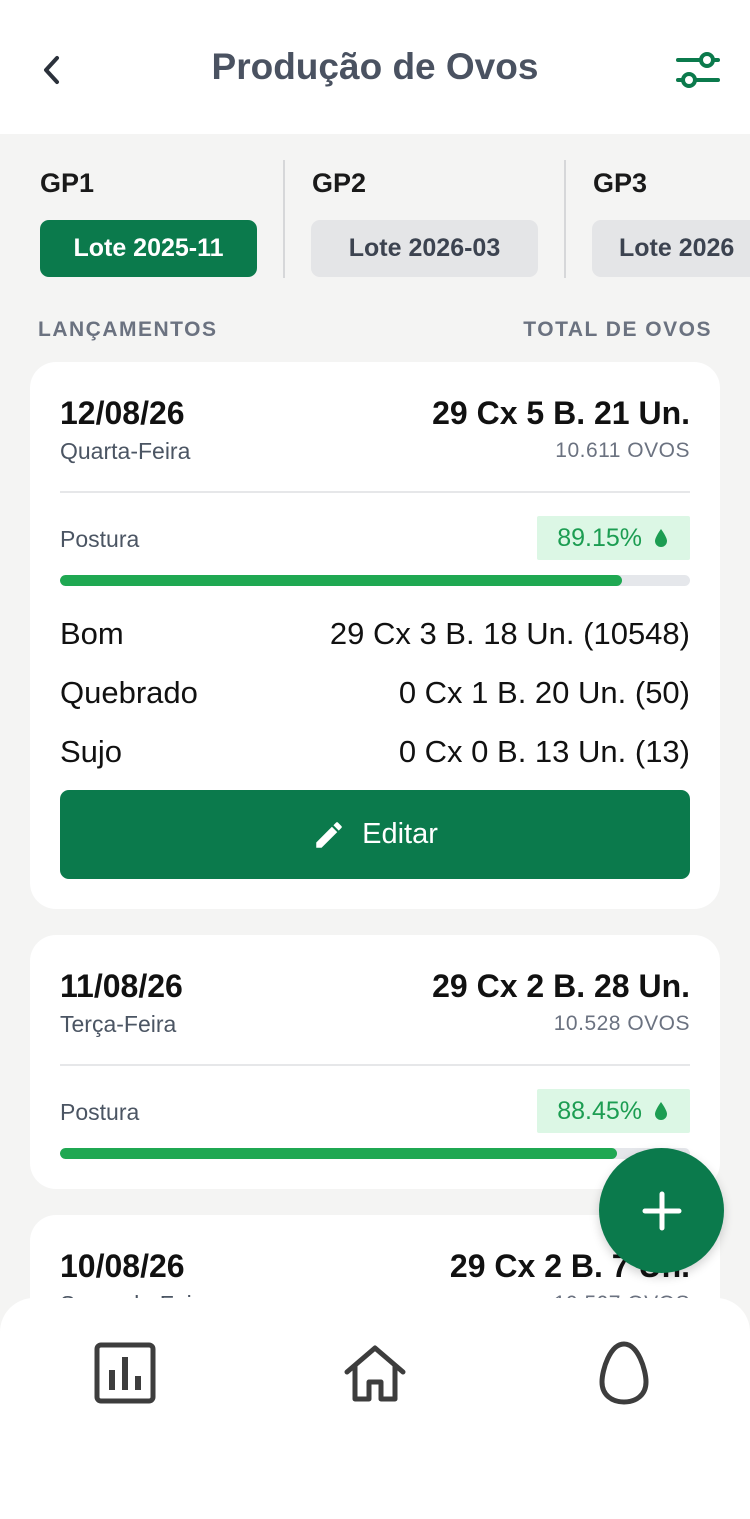 The image size is (750, 1519). Describe the element at coordinates (142, 214) in the screenshot. I see `group-gp1: GP1 Lote 2025-11` at that location.